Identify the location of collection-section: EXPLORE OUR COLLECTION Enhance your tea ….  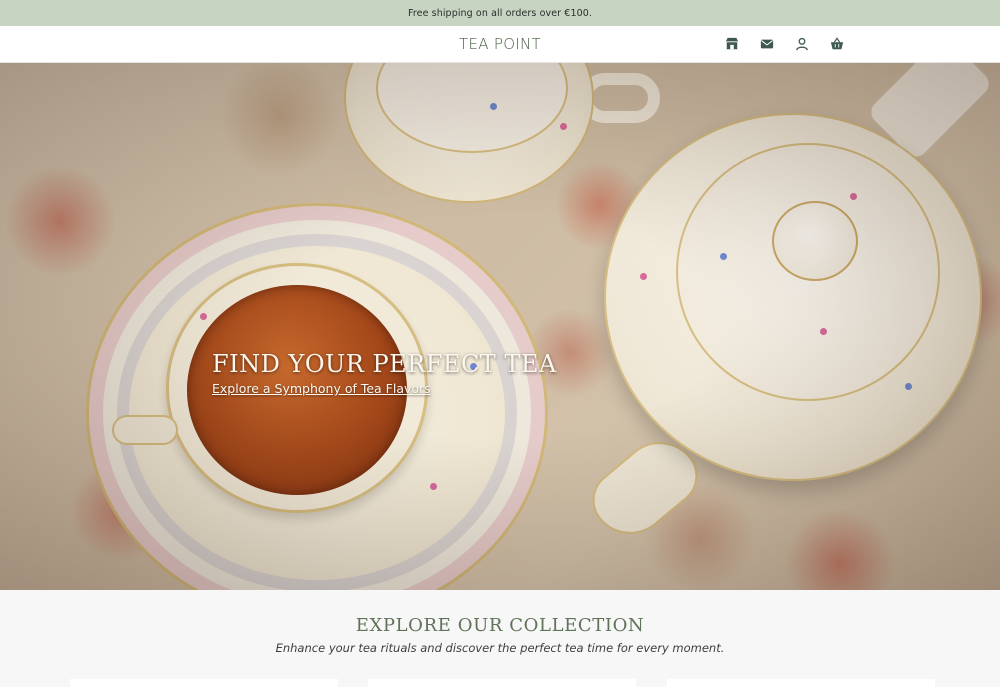
(500, 638).